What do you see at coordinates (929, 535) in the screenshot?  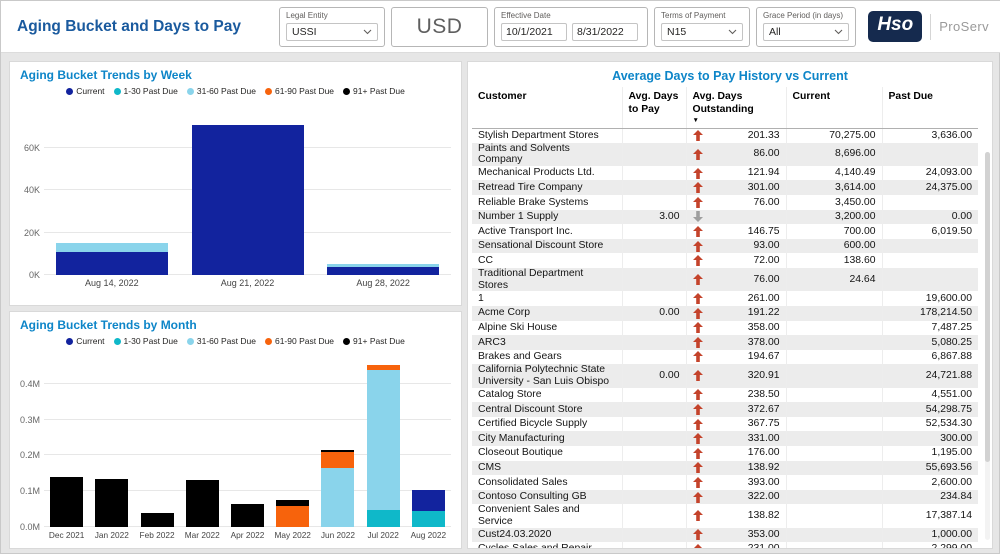 I see `cell-past-due: 1,000.00` at bounding box center [929, 535].